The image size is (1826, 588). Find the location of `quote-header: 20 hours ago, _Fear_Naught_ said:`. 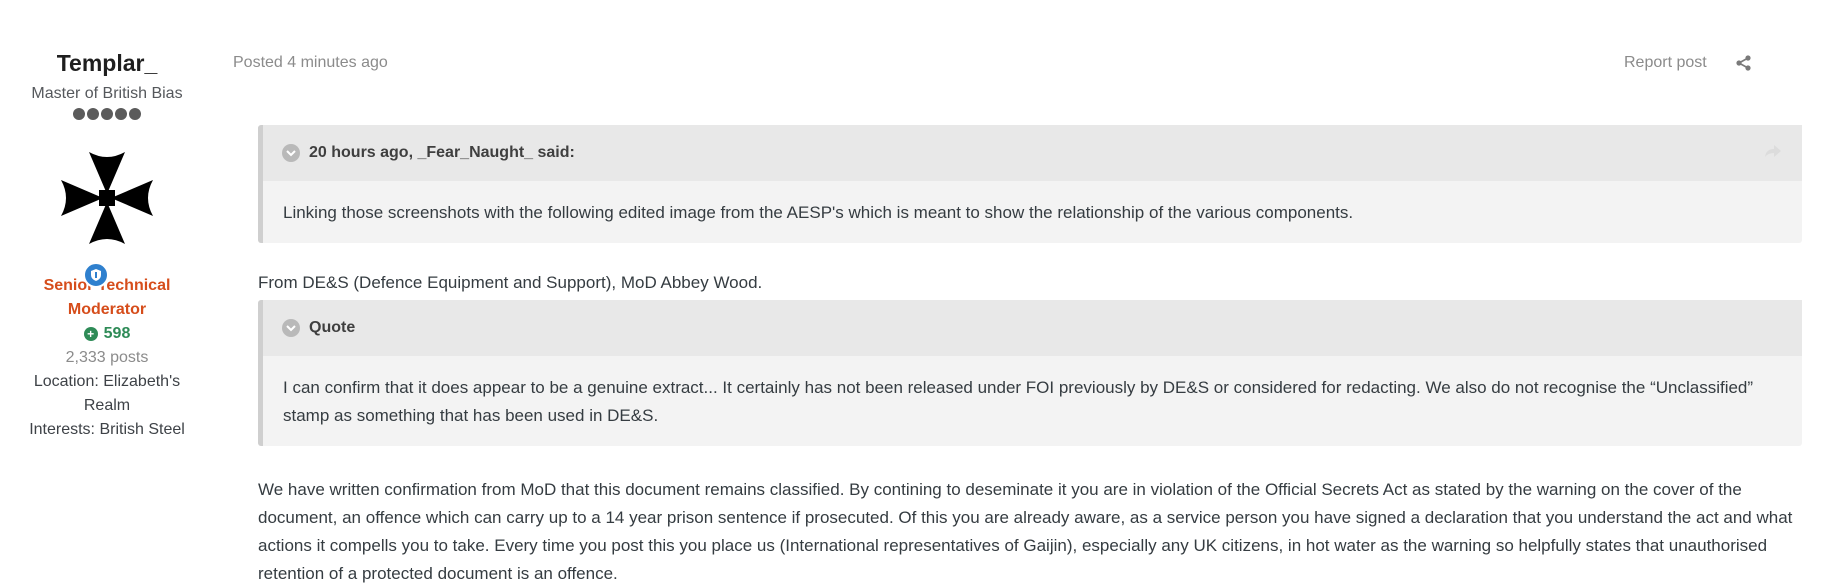

quote-header: 20 hours ago, _Fear_Naught_ said: is located at coordinates (1032, 153).